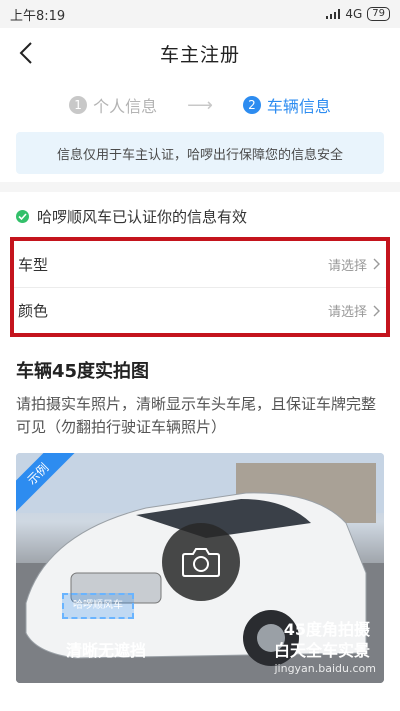 This screenshot has width=400, height=711. Describe the element at coordinates (378, 14) in the screenshot. I see `battery-icon: 79` at that location.